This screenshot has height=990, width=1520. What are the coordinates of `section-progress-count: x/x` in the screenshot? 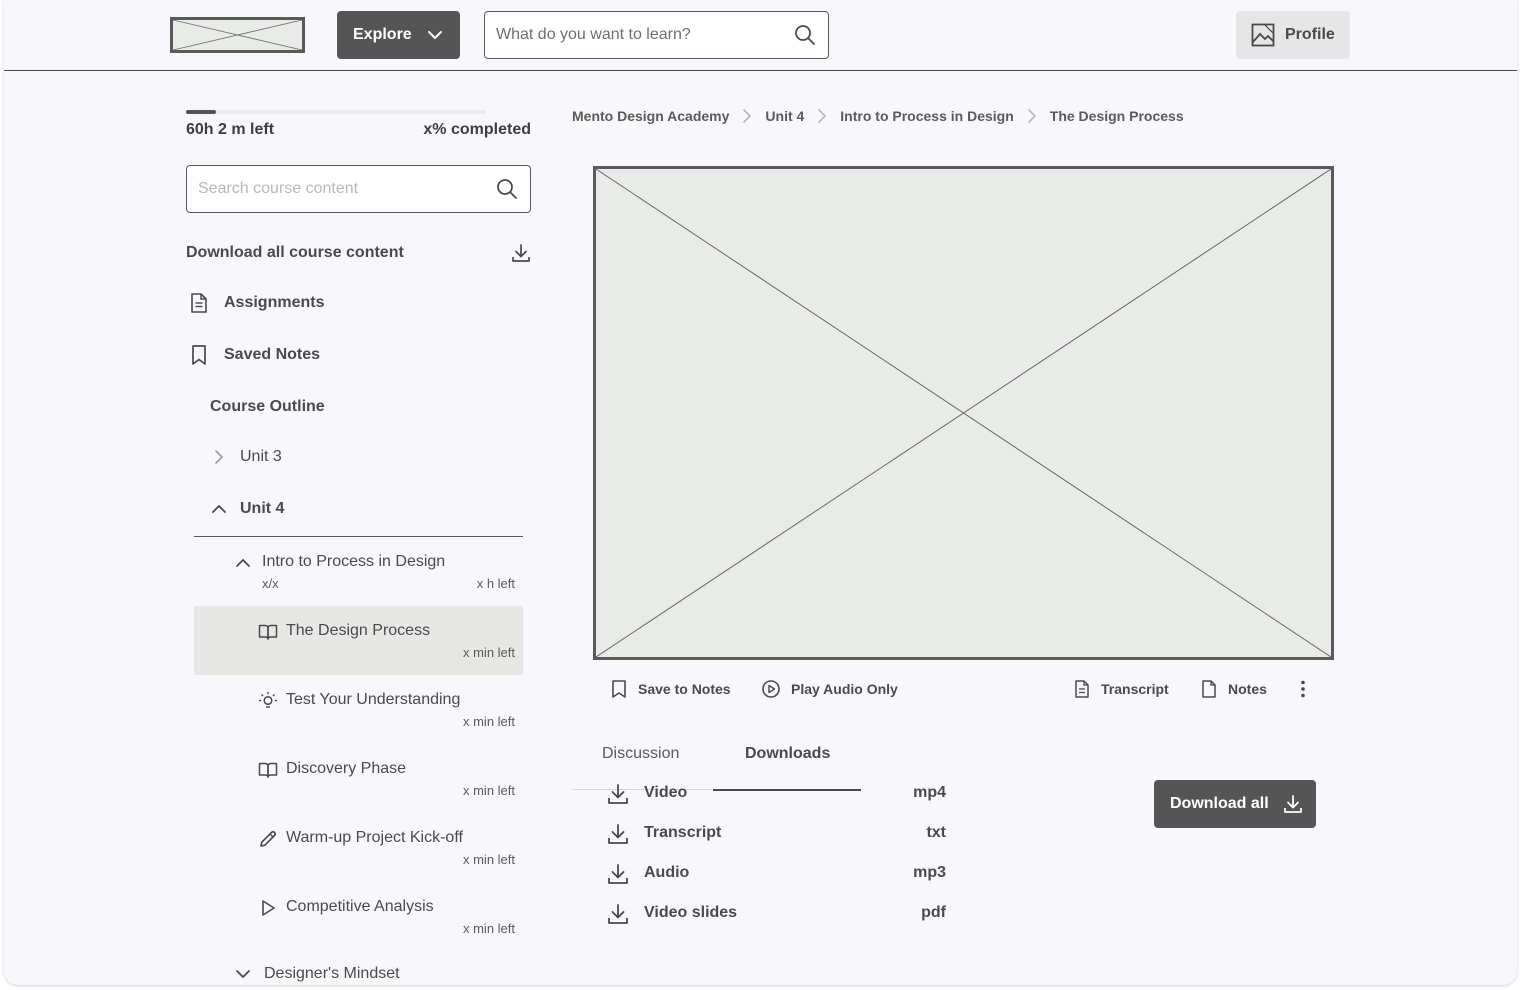 It's located at (270, 583).